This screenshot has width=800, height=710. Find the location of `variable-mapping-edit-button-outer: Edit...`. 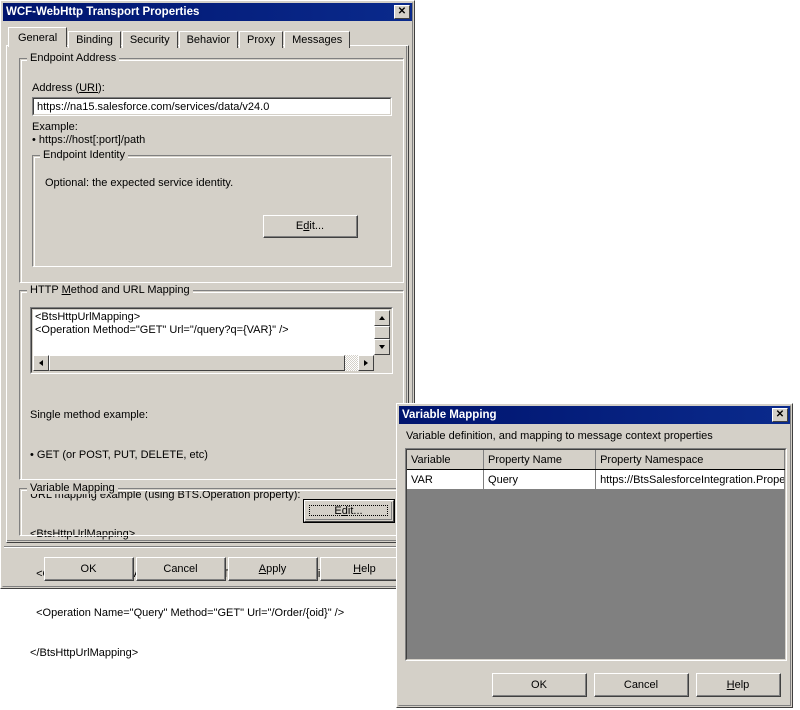

variable-mapping-edit-button-outer: Edit... is located at coordinates (349, 511).